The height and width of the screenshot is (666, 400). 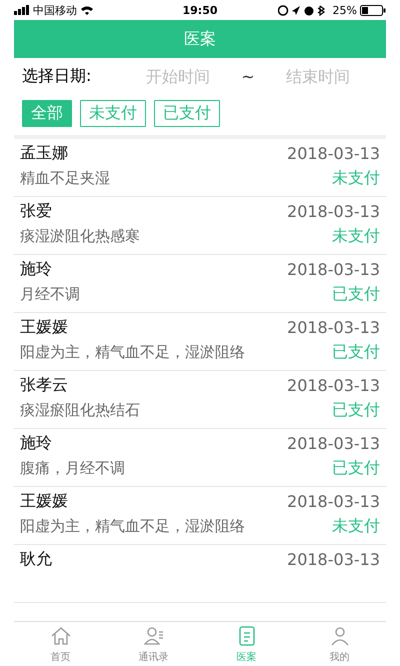 I want to click on patient-name: 张爱, so click(x=36, y=211).